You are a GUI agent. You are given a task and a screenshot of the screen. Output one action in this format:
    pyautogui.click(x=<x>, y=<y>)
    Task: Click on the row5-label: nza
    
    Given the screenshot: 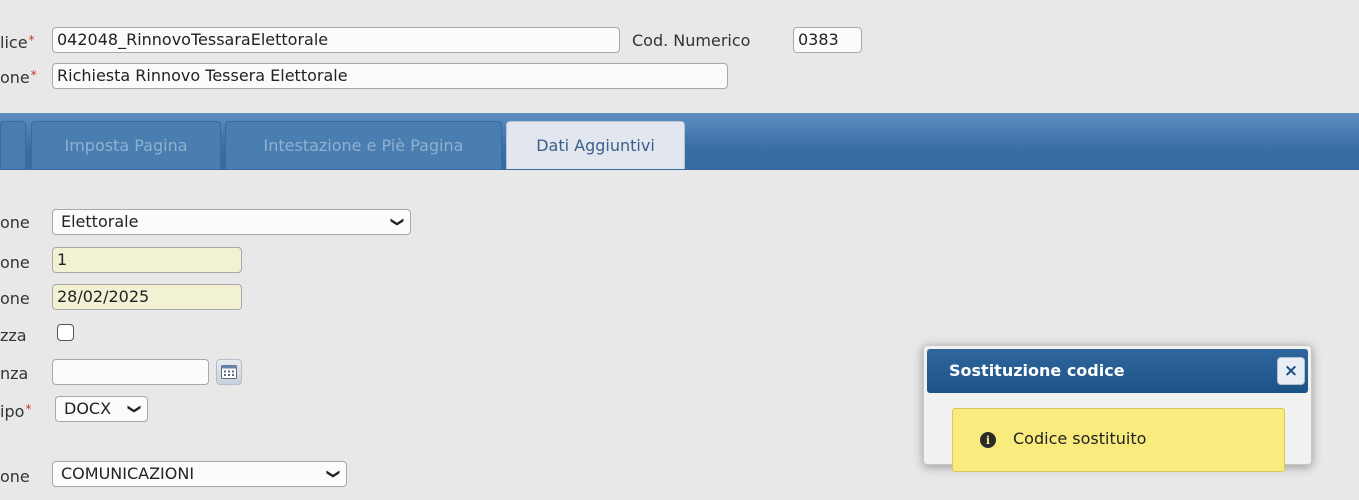 What is the action you would take?
    pyautogui.click(x=14, y=373)
    